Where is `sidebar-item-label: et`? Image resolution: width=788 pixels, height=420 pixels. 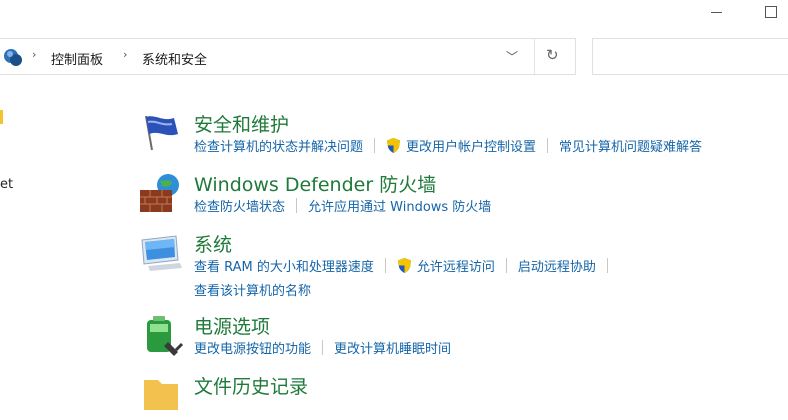
sidebar-item-label: et is located at coordinates (6, 184).